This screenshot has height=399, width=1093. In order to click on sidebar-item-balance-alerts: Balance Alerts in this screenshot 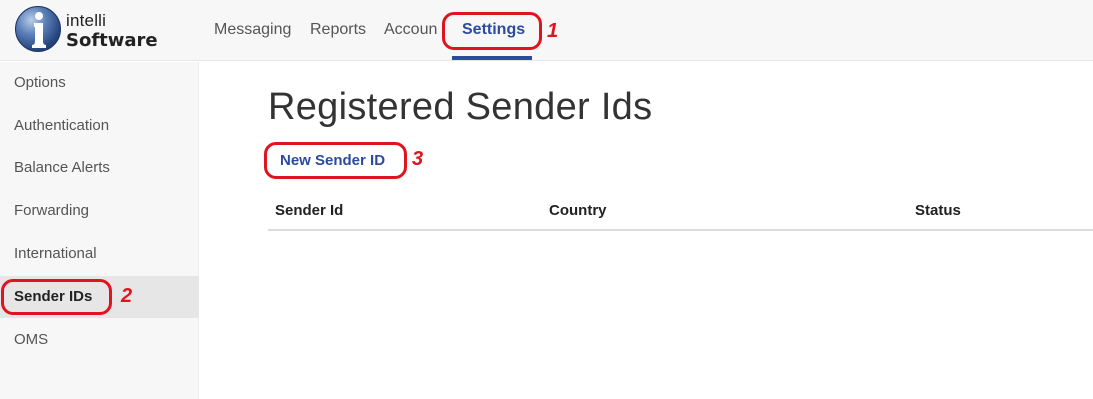, I will do `click(99, 168)`.